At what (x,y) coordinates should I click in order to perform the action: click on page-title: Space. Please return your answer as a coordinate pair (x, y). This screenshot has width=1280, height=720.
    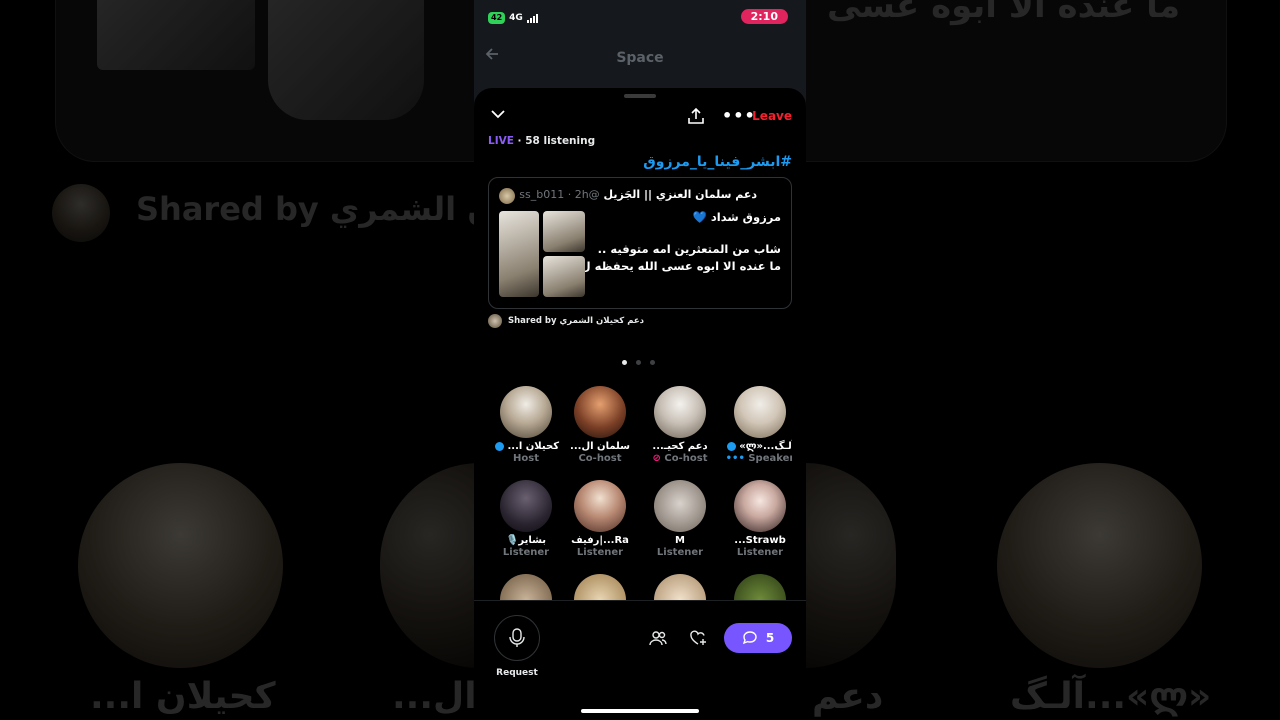
    Looking at the image, I should click on (640, 58).